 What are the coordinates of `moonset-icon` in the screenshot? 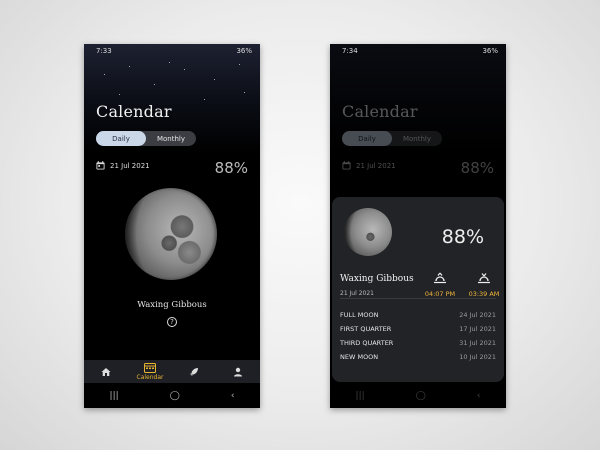 It's located at (484, 278).